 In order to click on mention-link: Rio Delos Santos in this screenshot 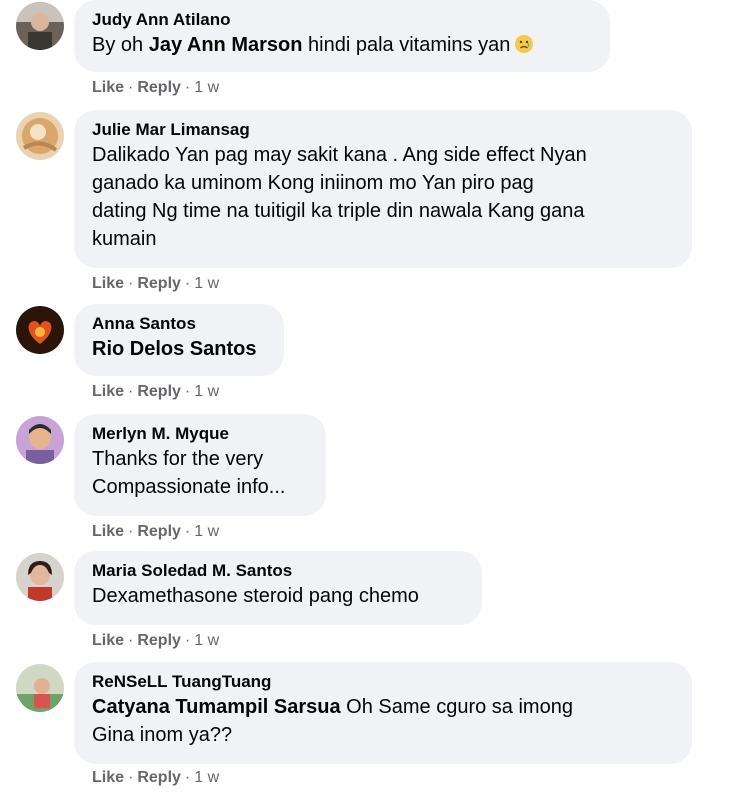, I will do `click(179, 349)`.